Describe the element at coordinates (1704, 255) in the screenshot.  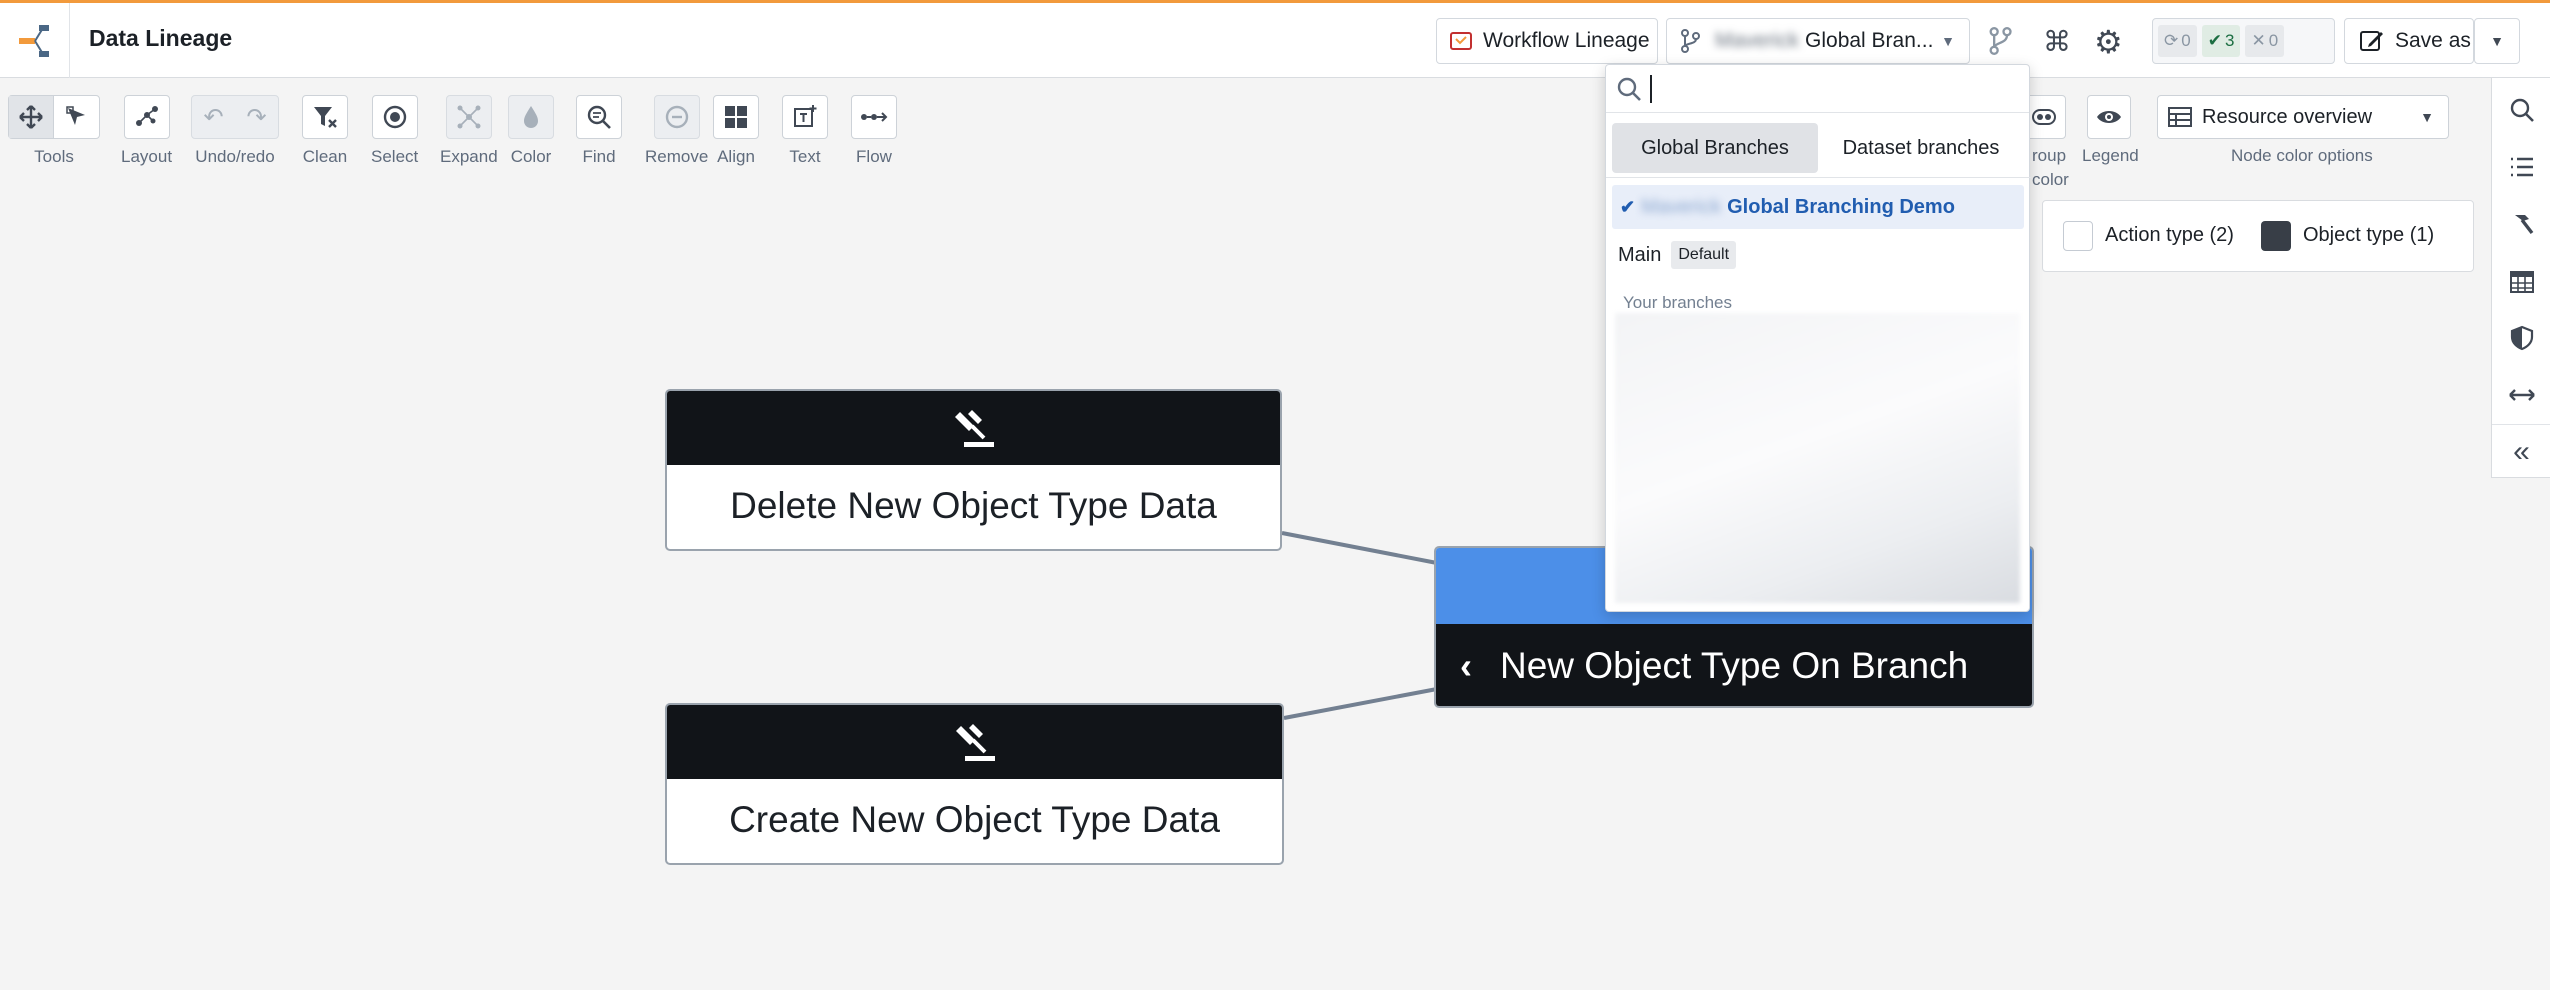
I see `default-tag: Default` at that location.